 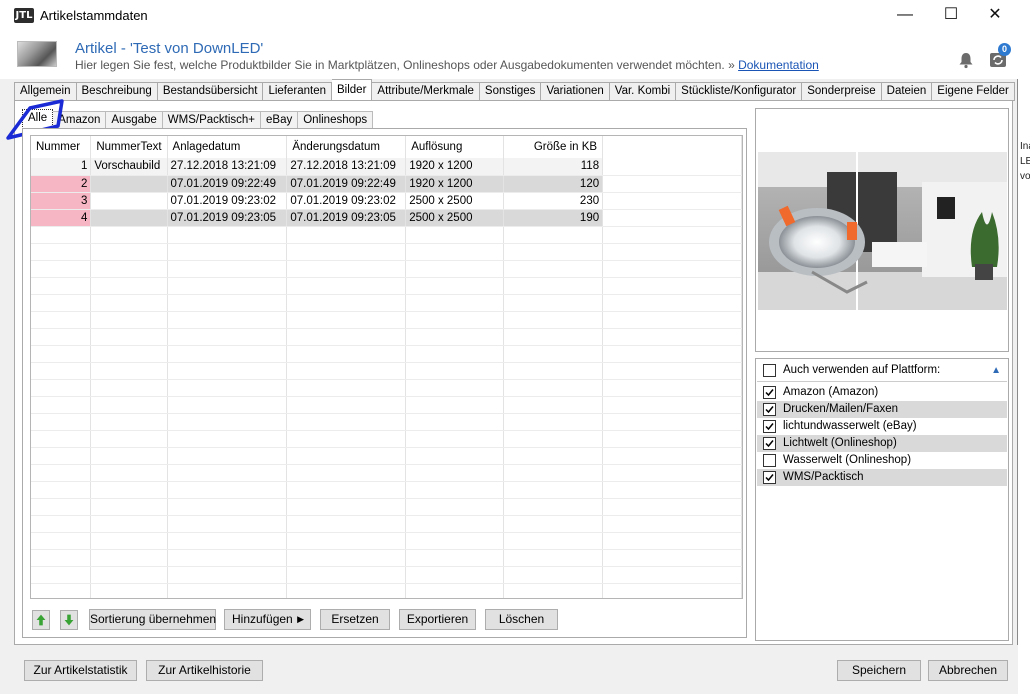 What do you see at coordinates (951, 15) in the screenshot?
I see `maximize-button: ☐` at bounding box center [951, 15].